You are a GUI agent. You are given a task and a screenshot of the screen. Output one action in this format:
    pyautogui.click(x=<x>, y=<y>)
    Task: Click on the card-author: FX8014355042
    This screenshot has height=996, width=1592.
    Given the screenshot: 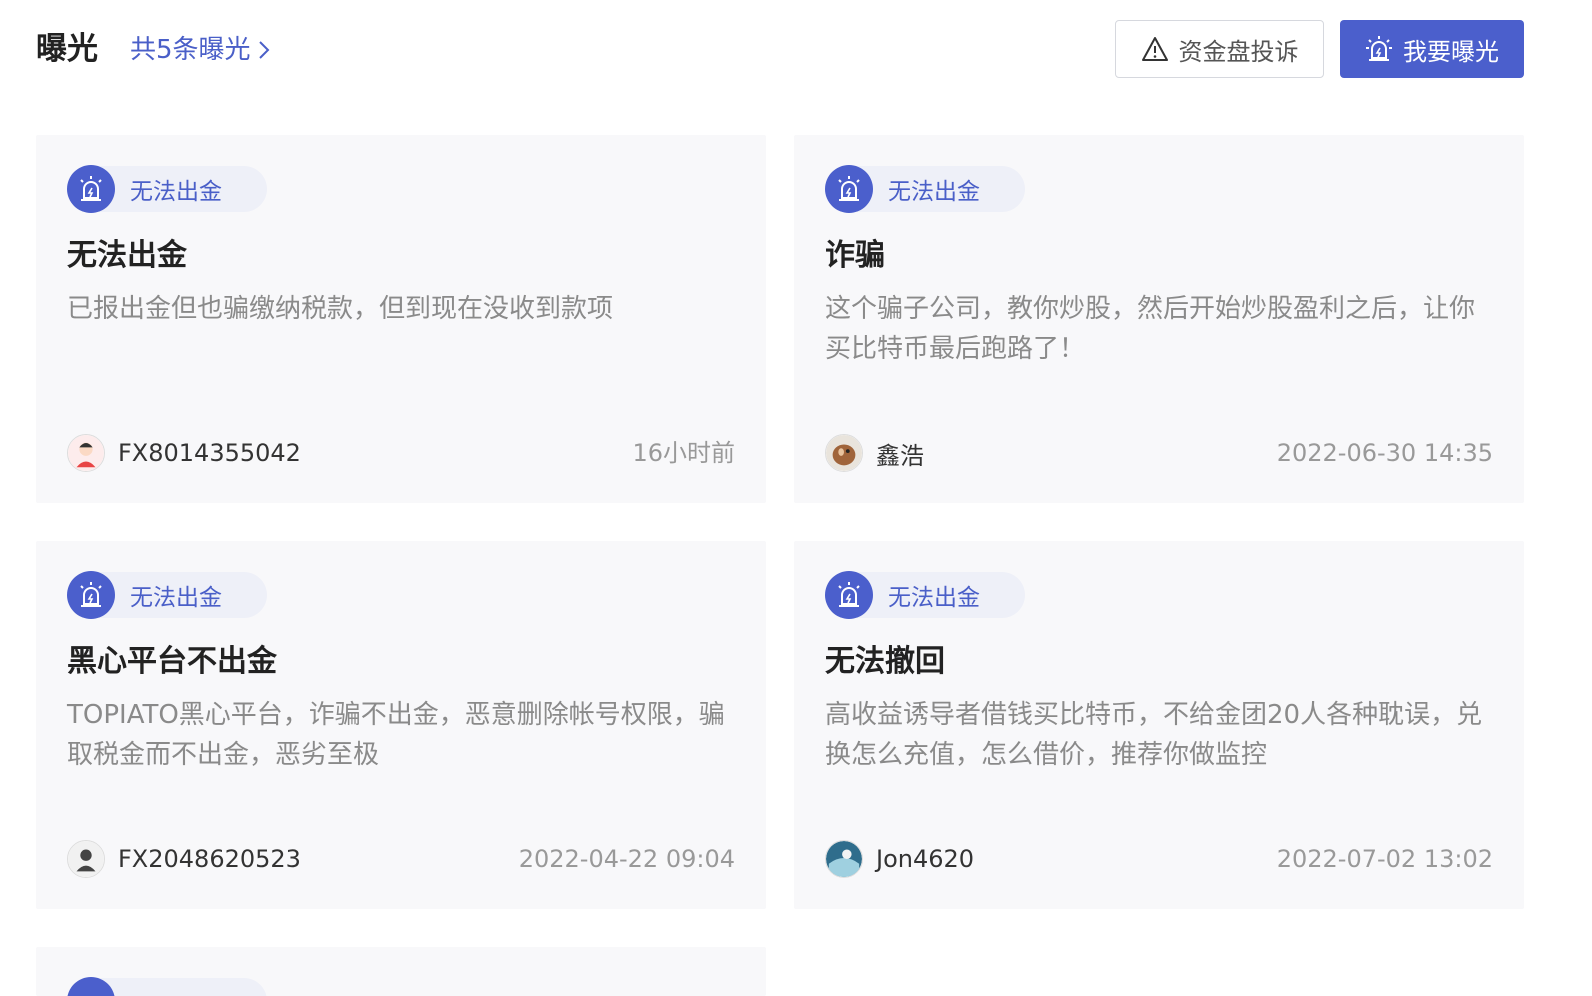 What is the action you would take?
    pyautogui.click(x=184, y=453)
    